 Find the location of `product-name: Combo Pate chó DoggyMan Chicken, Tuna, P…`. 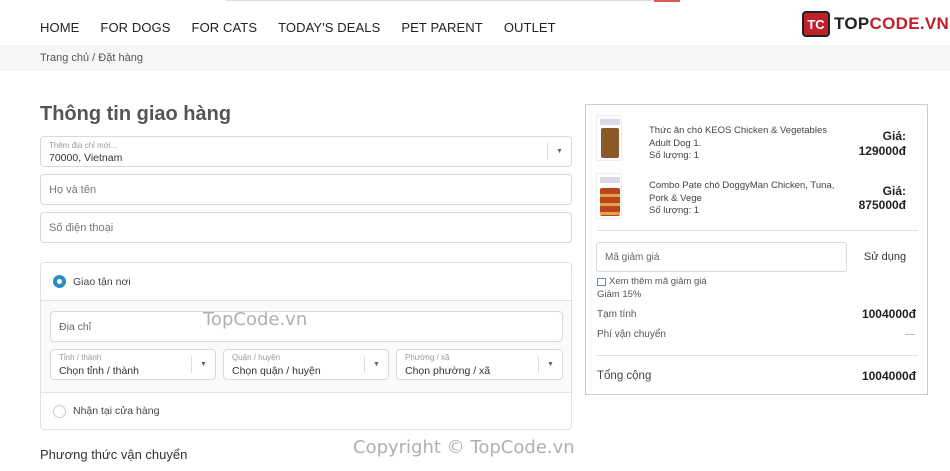

product-name: Combo Pate chó DoggyMan Chicken, Tuna, P… is located at coordinates (749, 192).